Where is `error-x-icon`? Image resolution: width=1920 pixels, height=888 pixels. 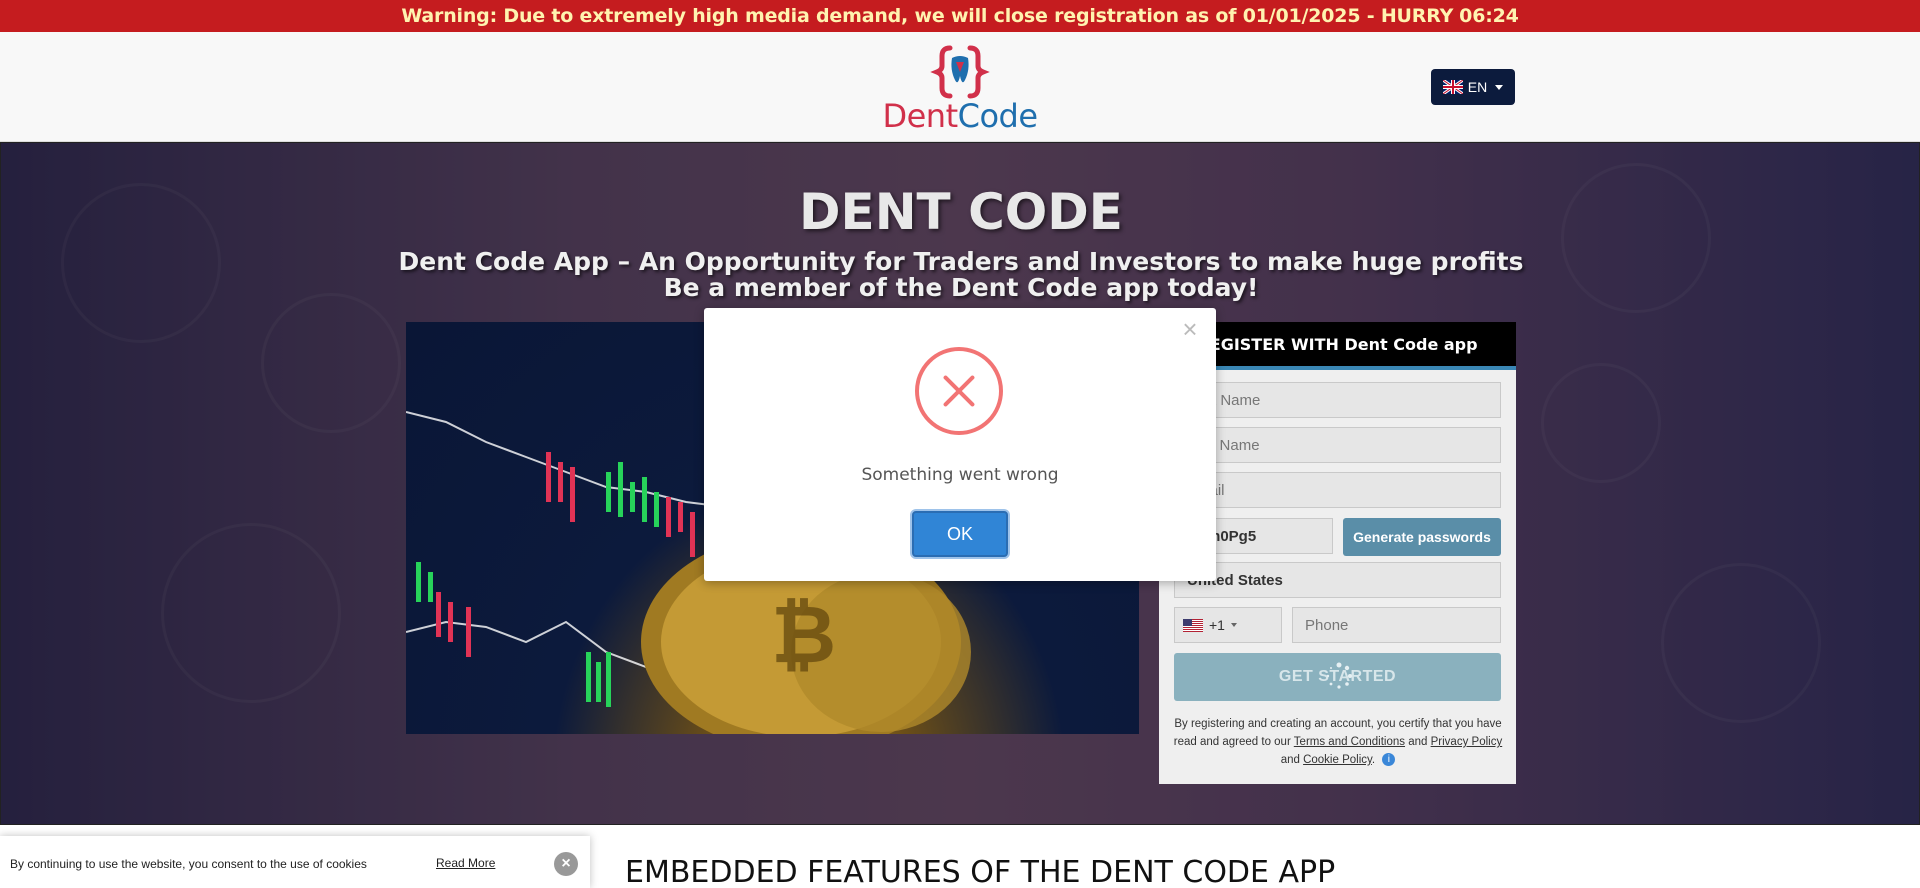
error-x-icon is located at coordinates (959, 391).